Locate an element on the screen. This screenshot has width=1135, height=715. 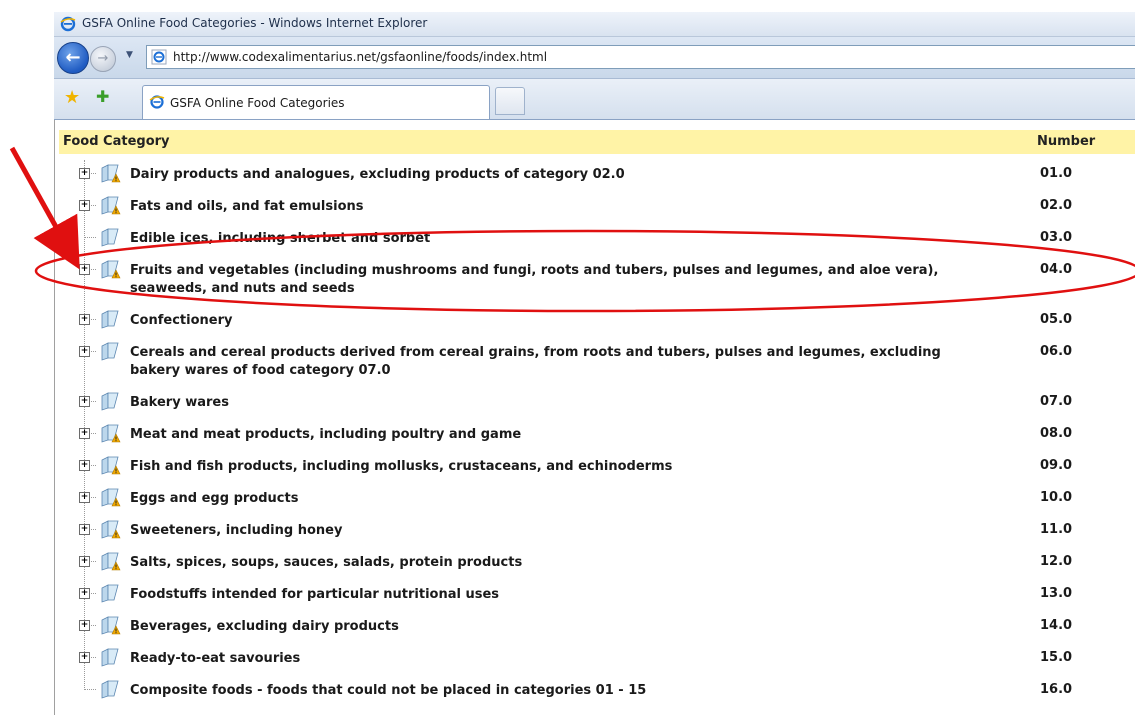
category-number: 12.0 is located at coordinates (1056, 561).